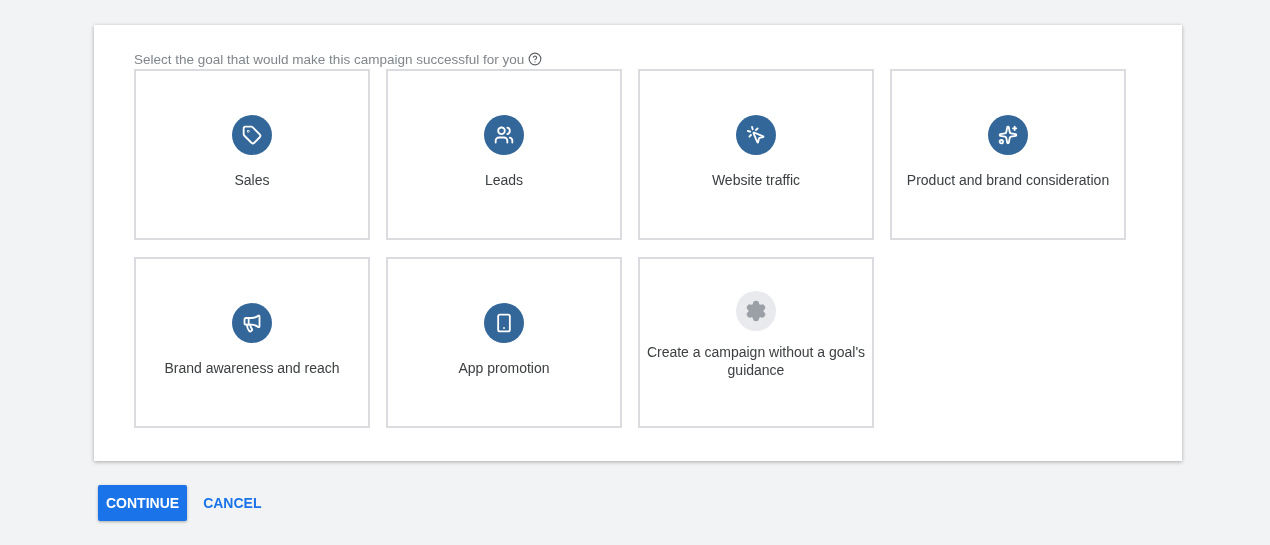 This screenshot has width=1270, height=545. Describe the element at coordinates (1008, 134) in the screenshot. I see `sparkles-icon` at that location.